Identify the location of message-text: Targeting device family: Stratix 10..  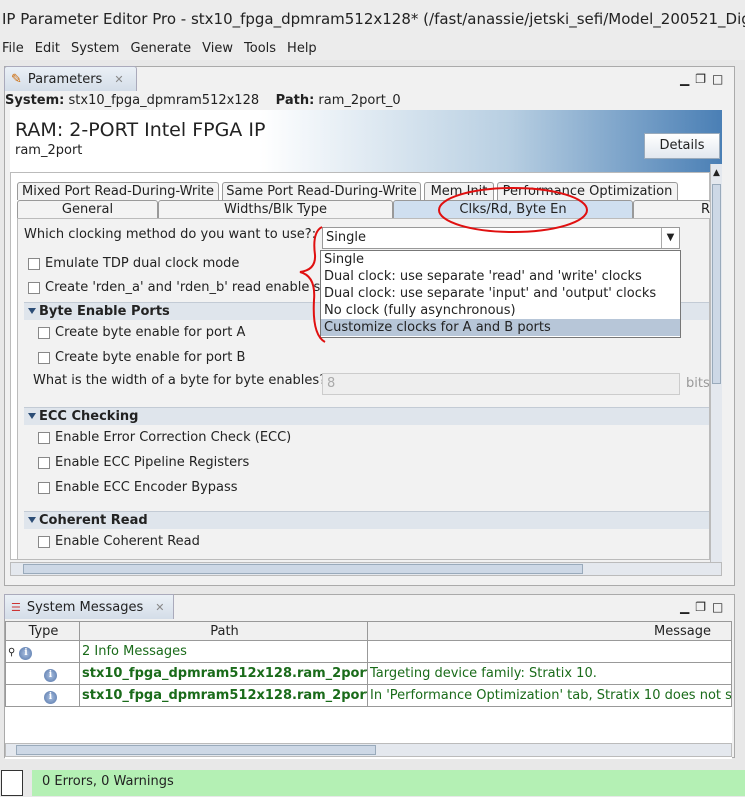
(549, 673).